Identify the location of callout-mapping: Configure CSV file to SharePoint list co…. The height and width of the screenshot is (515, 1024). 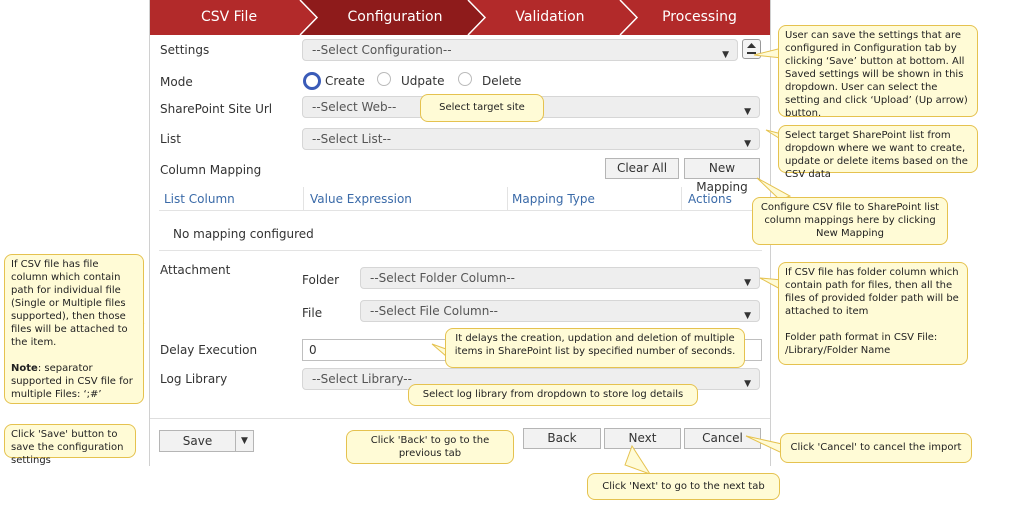
(850, 221).